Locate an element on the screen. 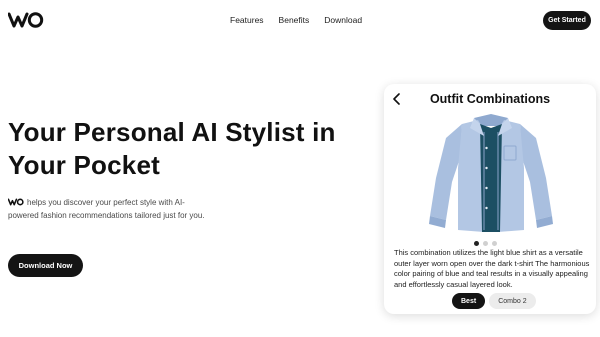  top-nav: Features Benefits Download Get Started is located at coordinates (300, 20).